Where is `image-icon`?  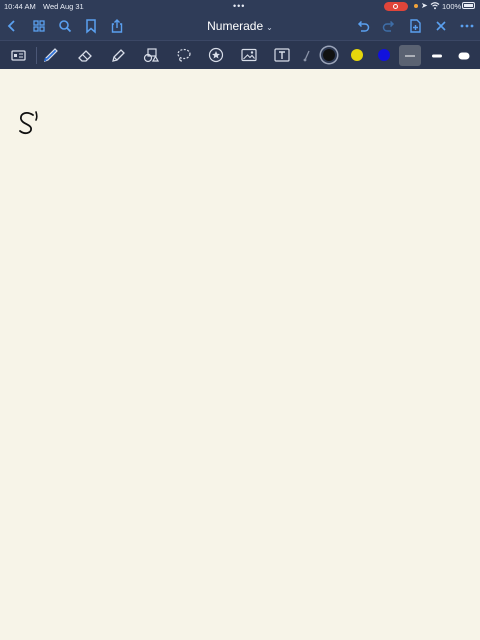 image-icon is located at coordinates (249, 55).